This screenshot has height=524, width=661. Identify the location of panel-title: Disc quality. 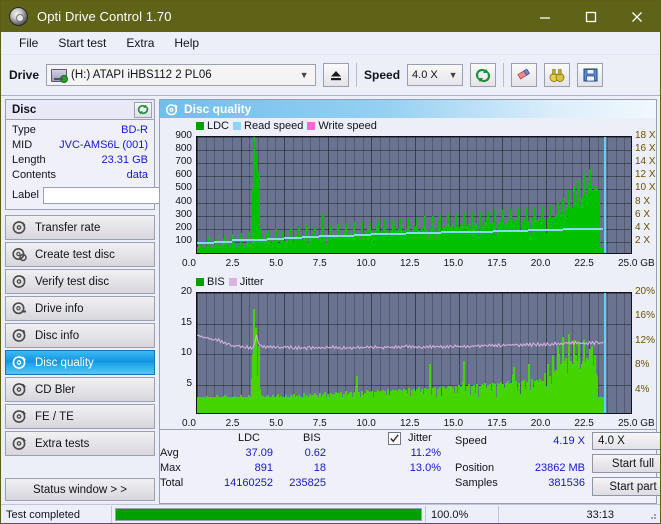
(218, 109).